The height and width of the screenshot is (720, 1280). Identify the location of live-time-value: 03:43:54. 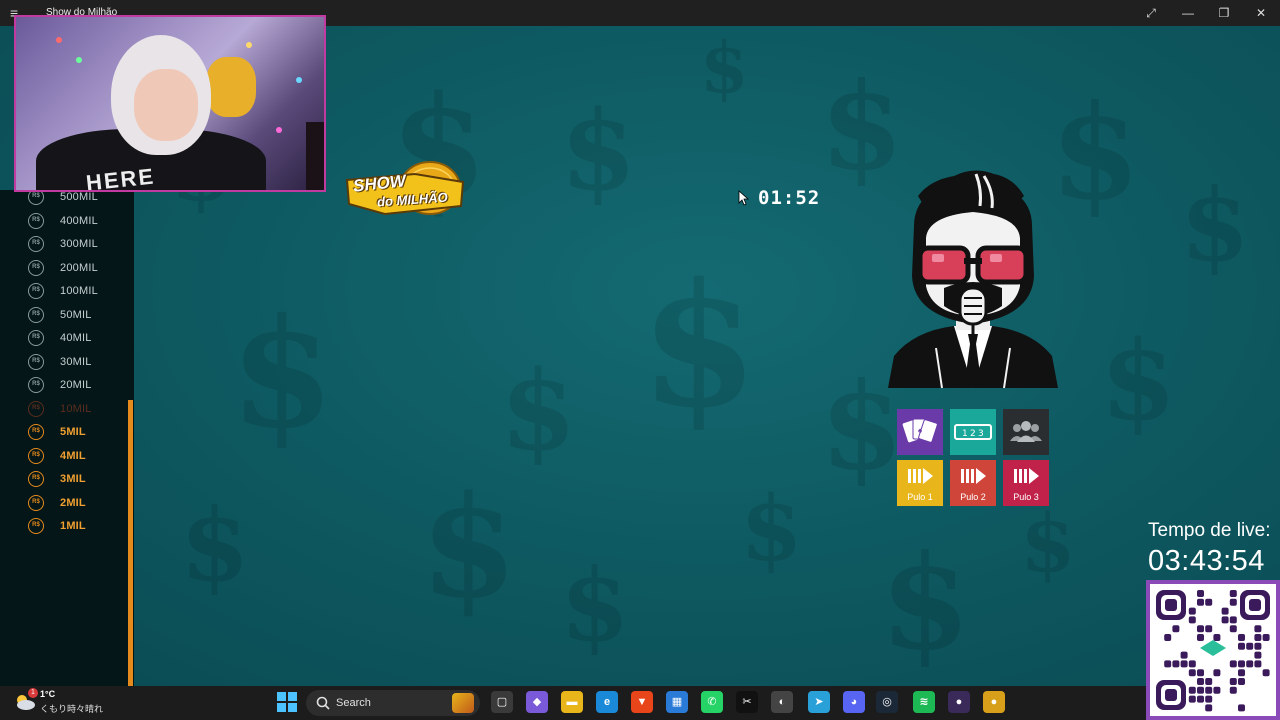
(1206, 561).